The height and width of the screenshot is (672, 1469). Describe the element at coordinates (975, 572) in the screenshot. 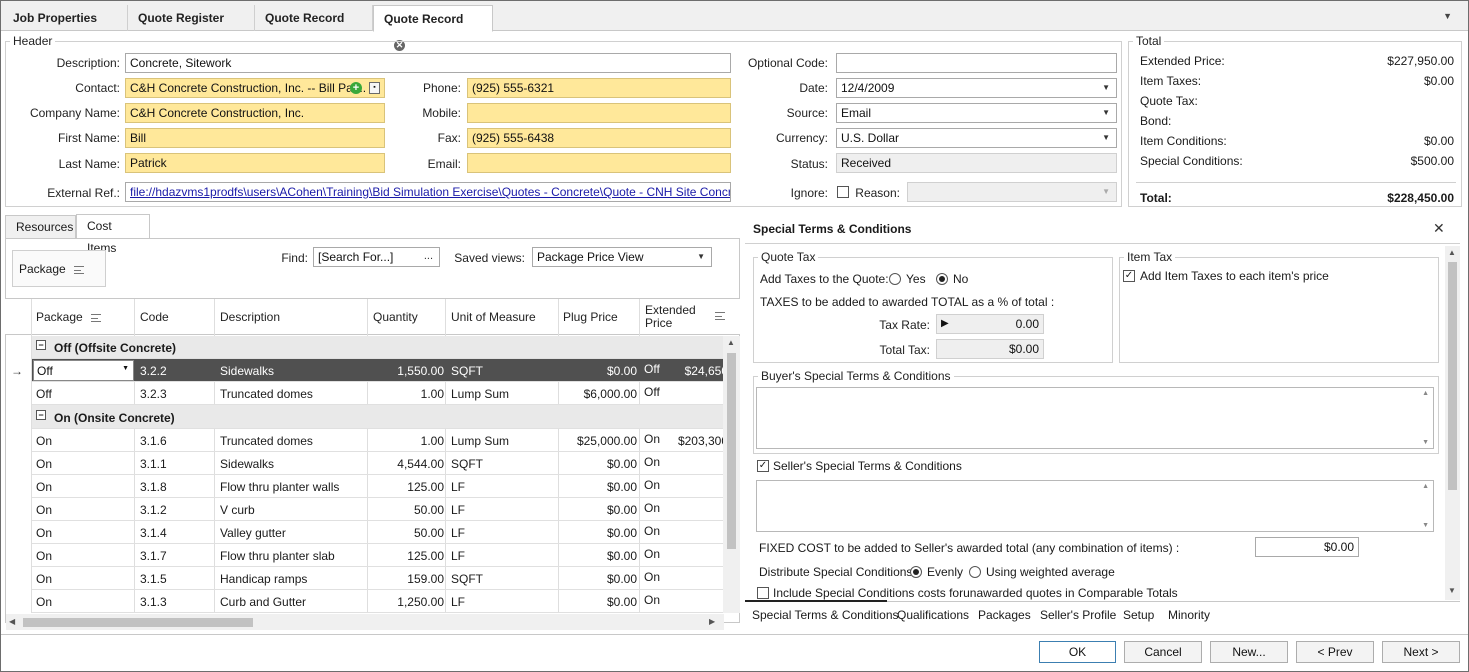

I see `distribute-weighted-radio` at that location.